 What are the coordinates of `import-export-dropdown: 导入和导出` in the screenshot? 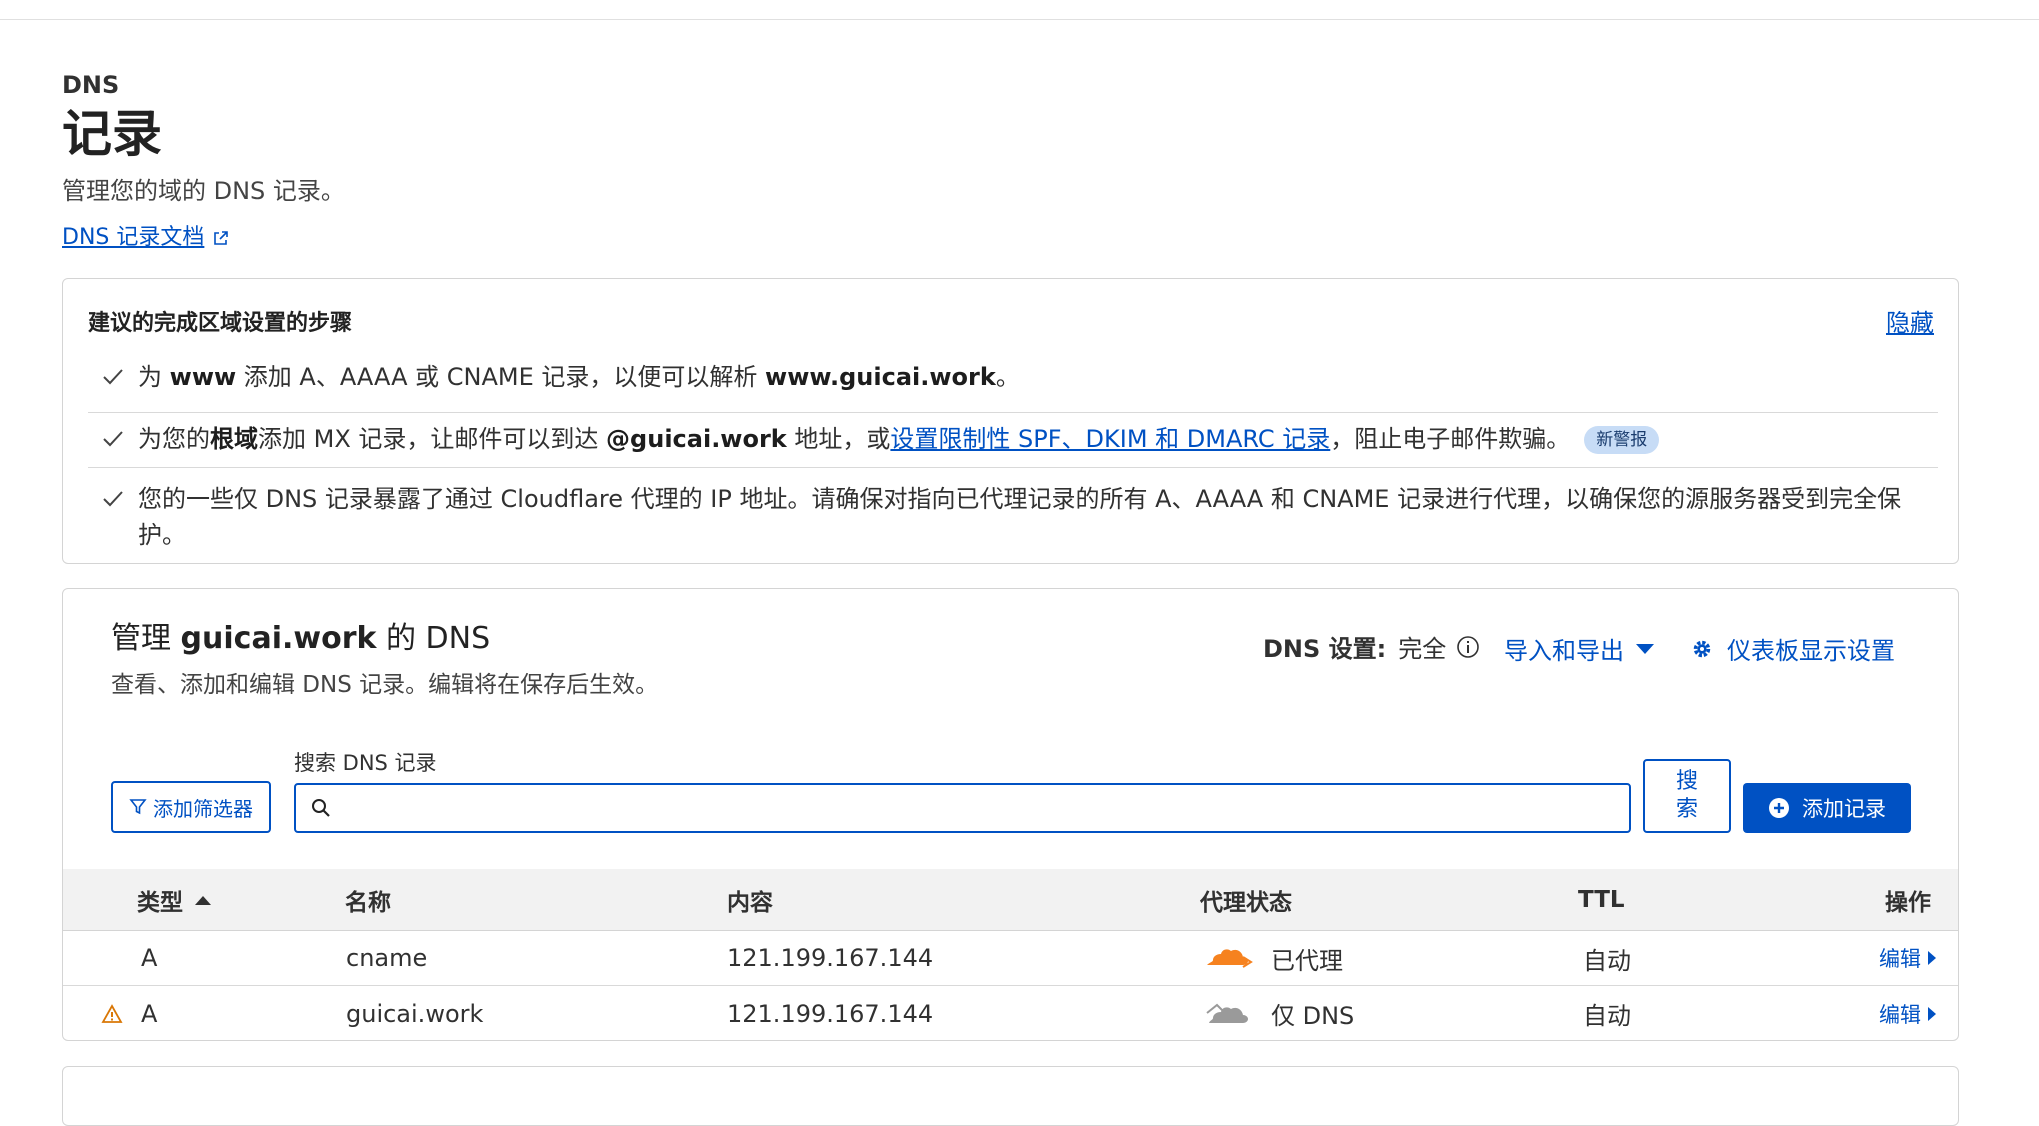 It's located at (1580, 648).